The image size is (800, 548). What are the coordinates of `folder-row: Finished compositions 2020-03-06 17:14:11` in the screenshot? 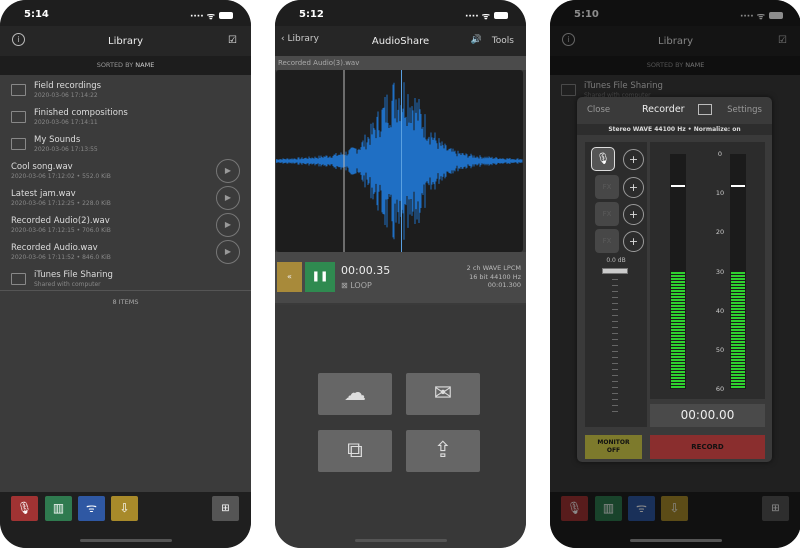 It's located at (125, 117).